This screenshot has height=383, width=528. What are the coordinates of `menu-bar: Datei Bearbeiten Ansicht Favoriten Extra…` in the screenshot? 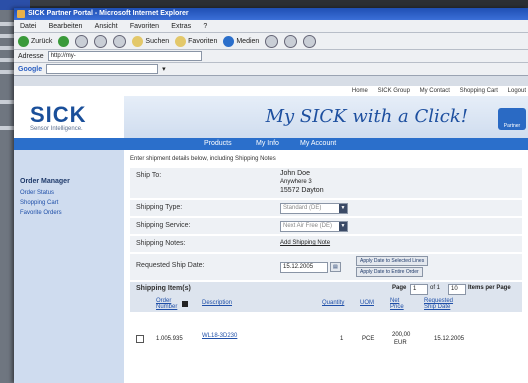 It's located at (271, 26).